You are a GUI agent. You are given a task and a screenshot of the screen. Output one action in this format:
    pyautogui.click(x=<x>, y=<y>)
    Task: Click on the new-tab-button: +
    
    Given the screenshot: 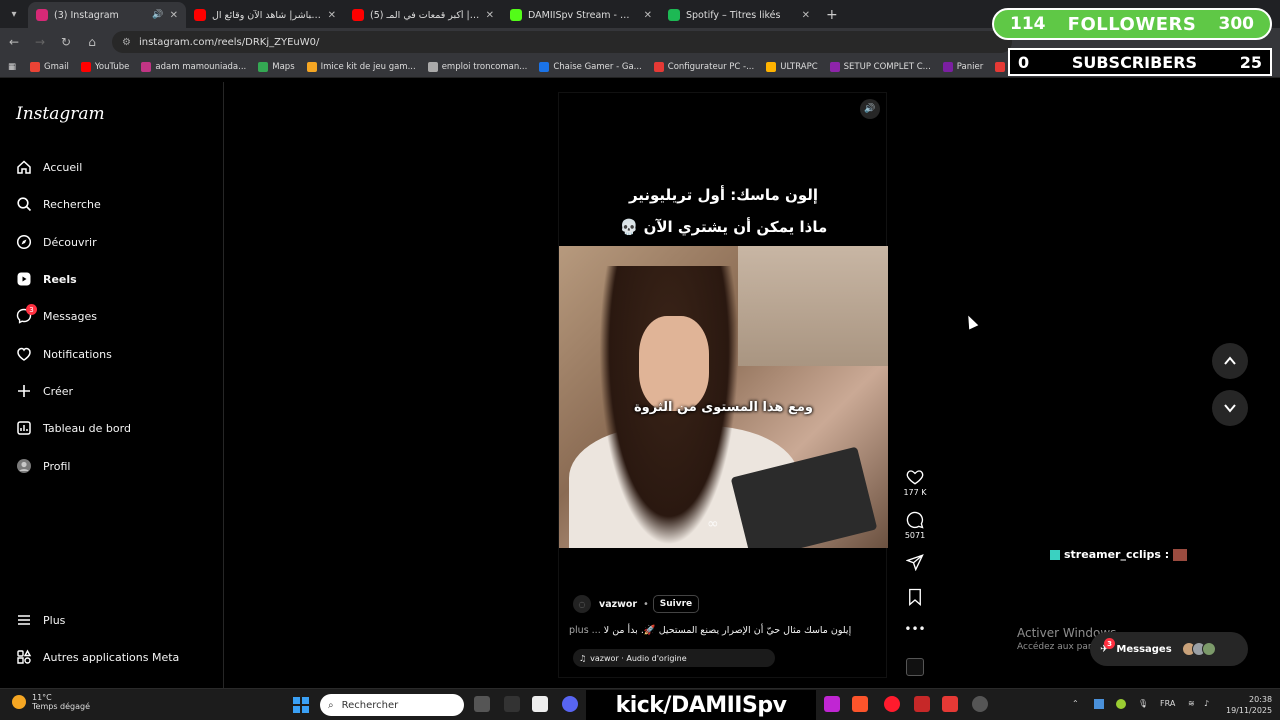 What is the action you would take?
    pyautogui.click(x=832, y=15)
    